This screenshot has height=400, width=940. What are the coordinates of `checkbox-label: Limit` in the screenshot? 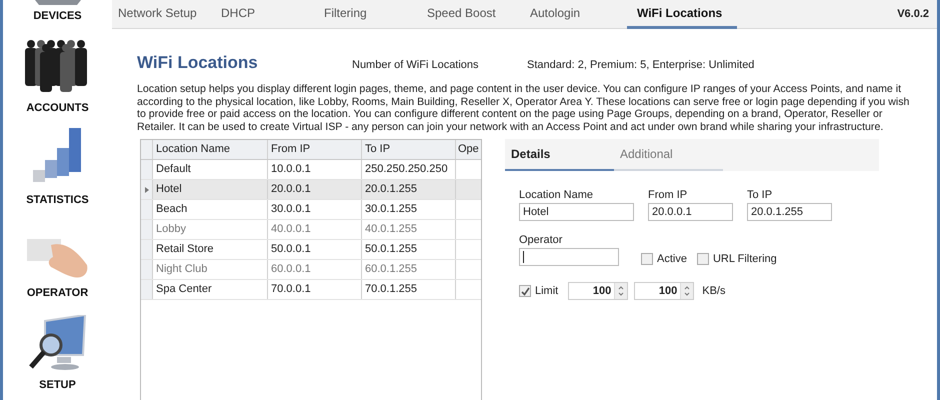 It's located at (546, 291).